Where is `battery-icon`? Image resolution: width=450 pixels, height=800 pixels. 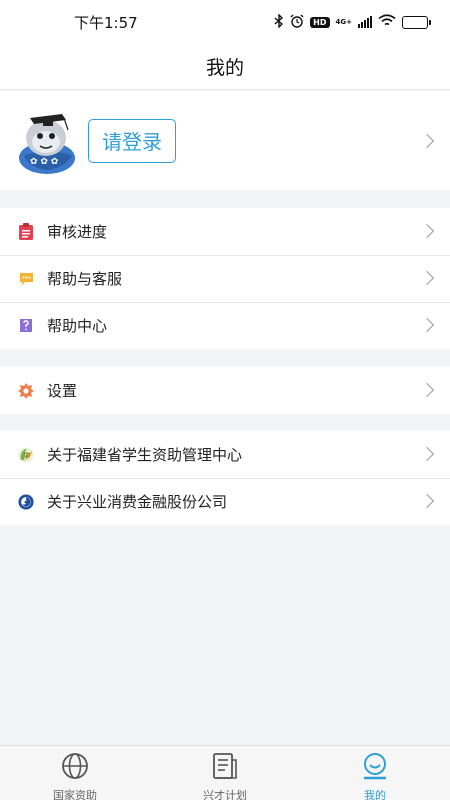
battery-icon is located at coordinates (416, 22).